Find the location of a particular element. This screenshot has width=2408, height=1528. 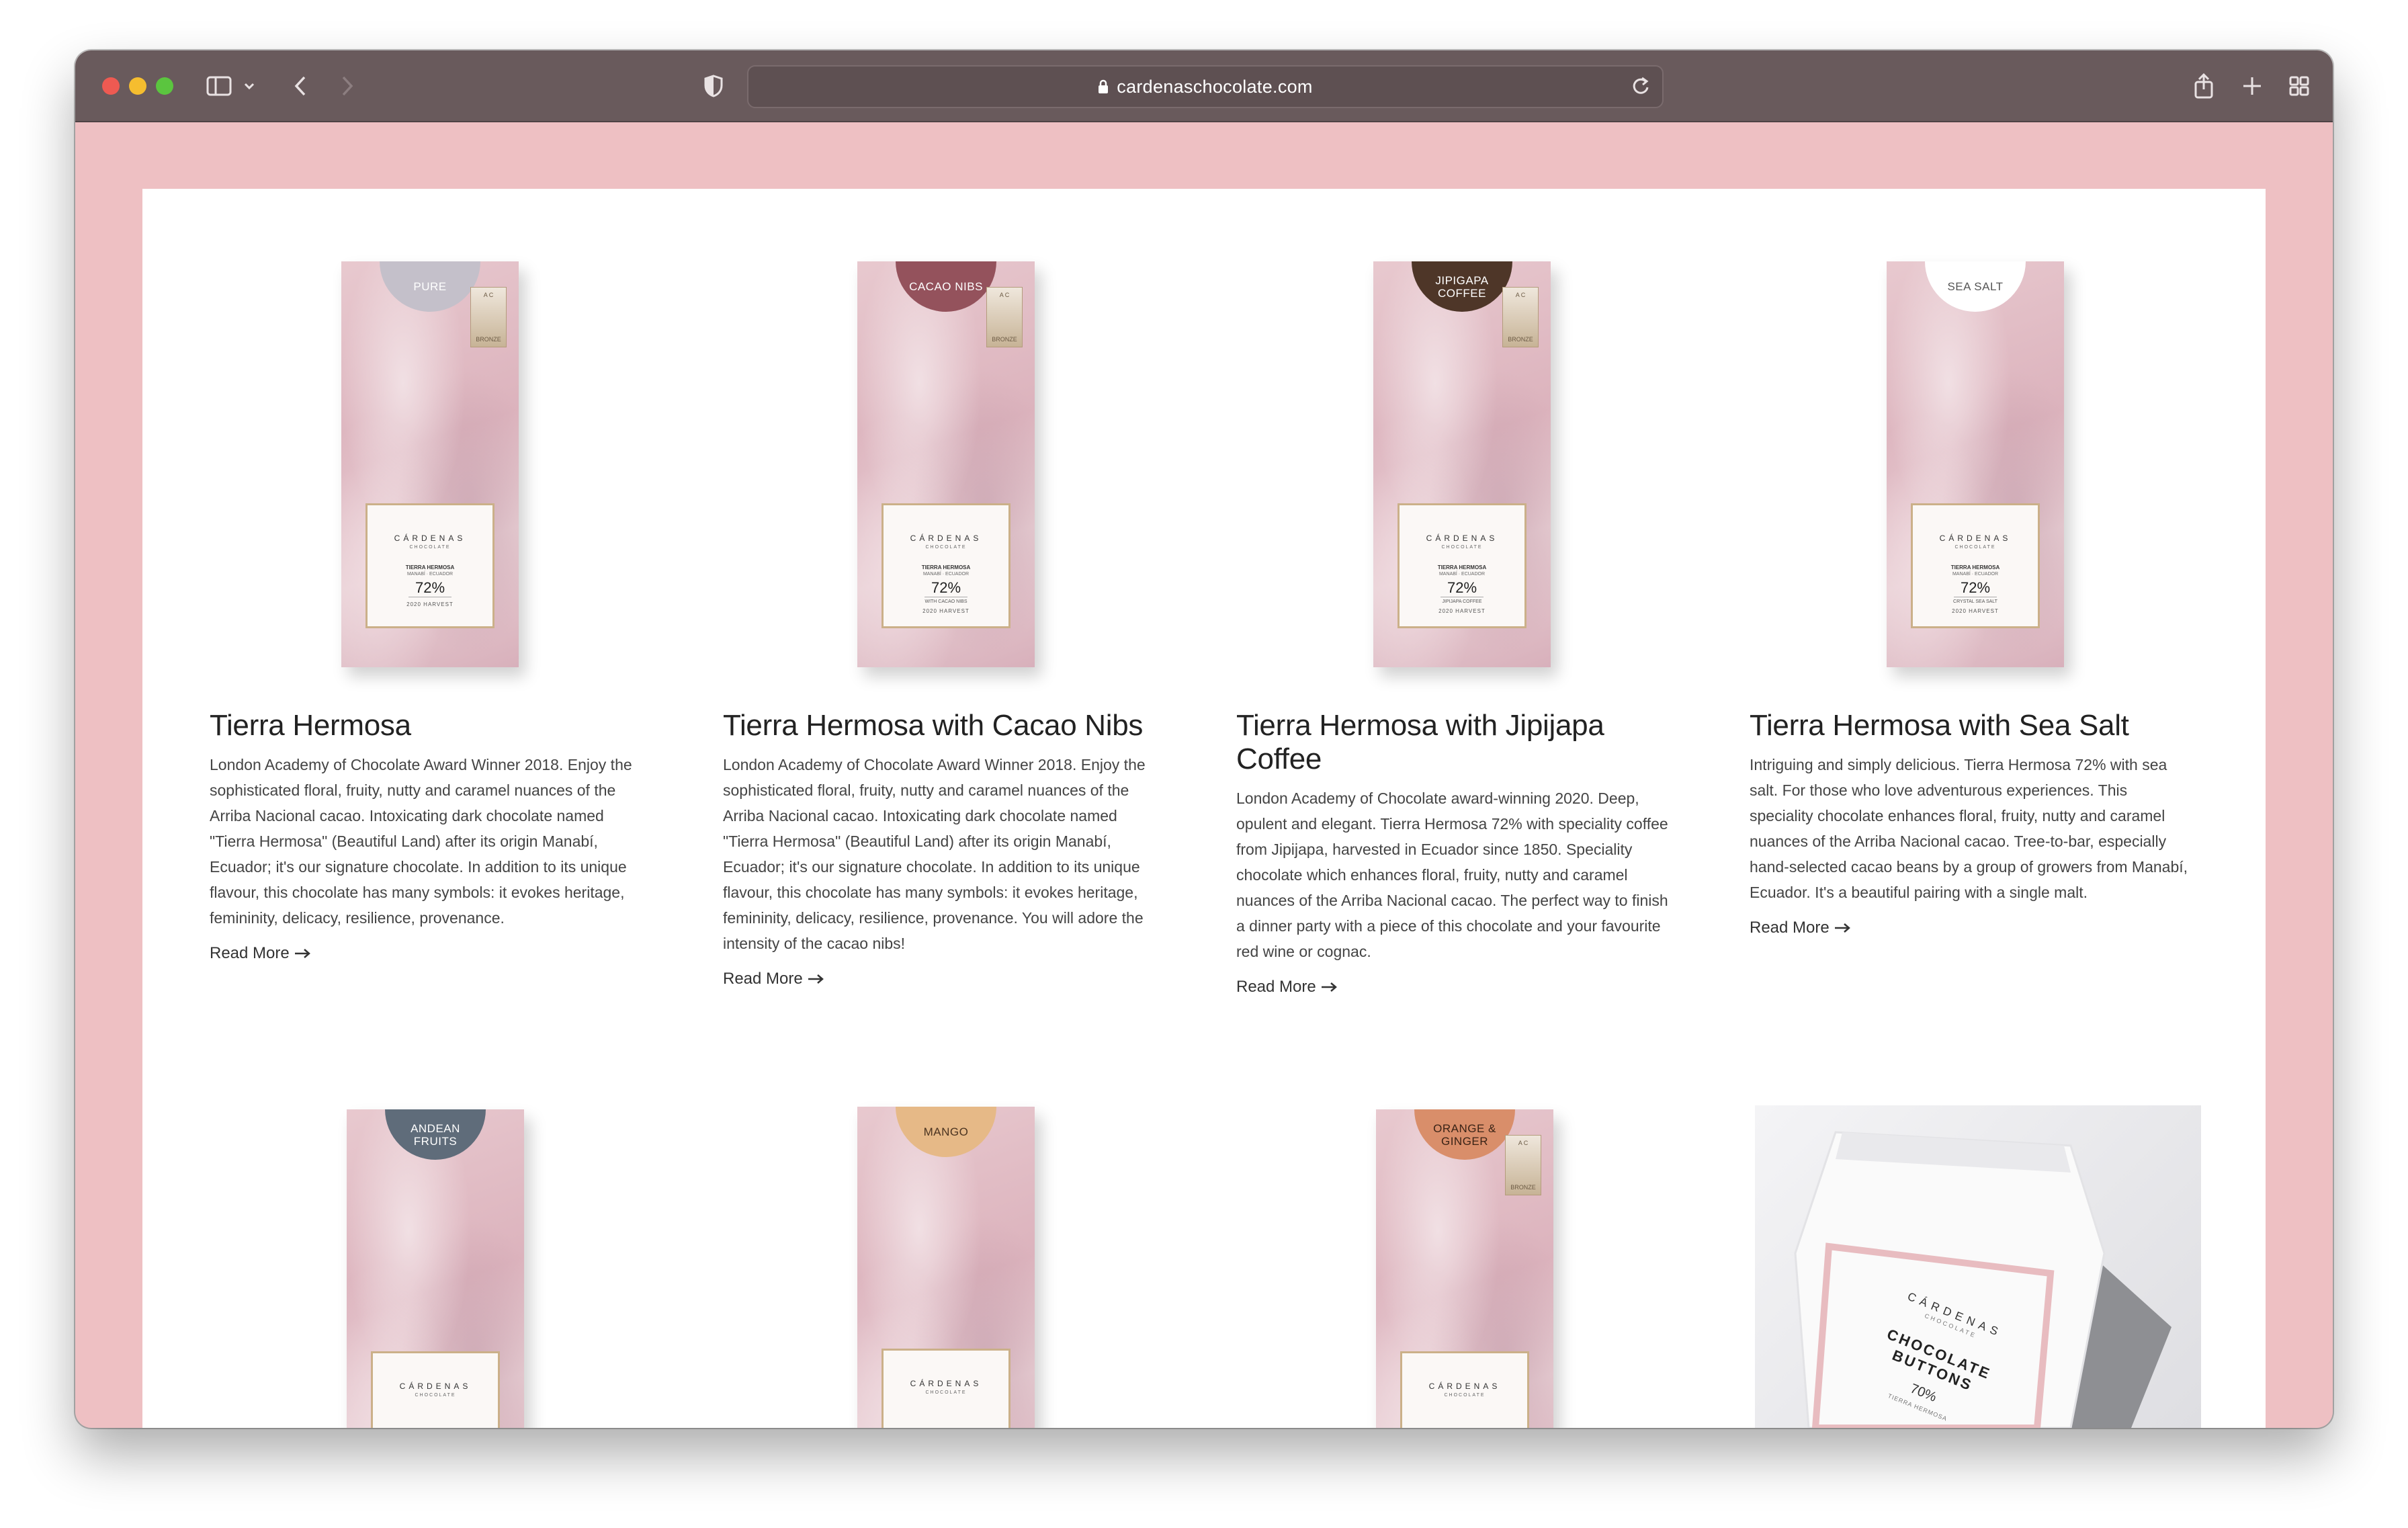

sidebar-toggle-icon is located at coordinates (219, 86).